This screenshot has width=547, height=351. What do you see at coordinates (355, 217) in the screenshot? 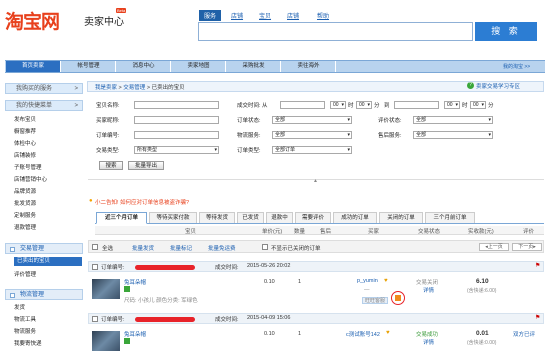
I see `tab-successful: 成功的订单` at bounding box center [355, 217].